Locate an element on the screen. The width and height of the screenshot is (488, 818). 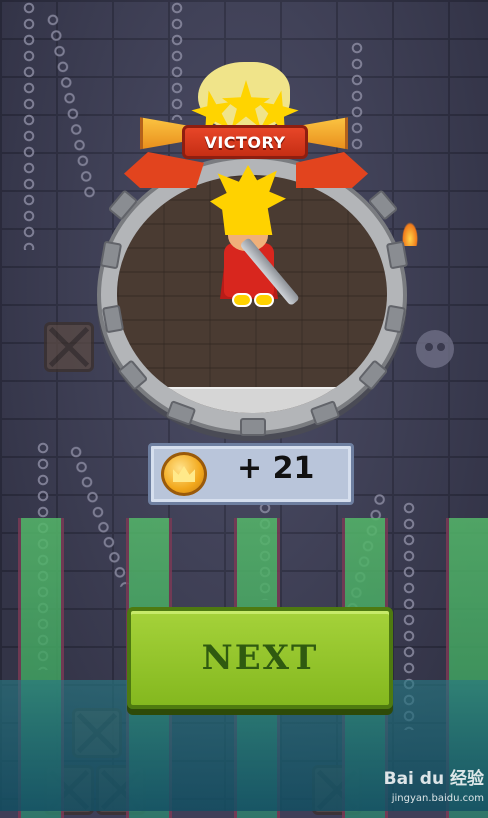
next-button: NEXT is located at coordinates (260, 658).